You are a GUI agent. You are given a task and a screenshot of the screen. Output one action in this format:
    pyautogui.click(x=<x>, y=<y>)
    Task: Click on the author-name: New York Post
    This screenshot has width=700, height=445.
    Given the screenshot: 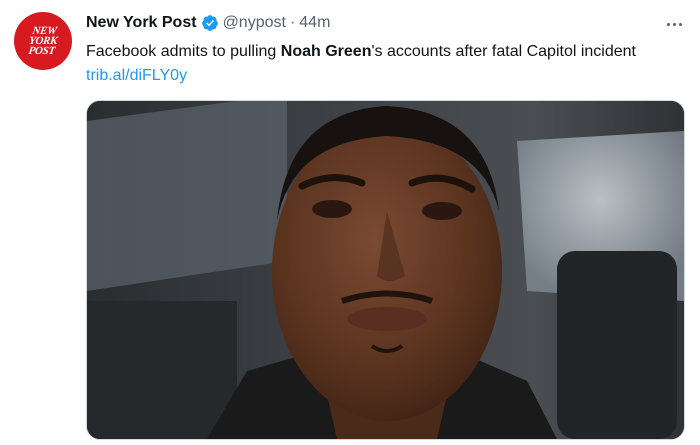 What is the action you would take?
    pyautogui.click(x=141, y=23)
    